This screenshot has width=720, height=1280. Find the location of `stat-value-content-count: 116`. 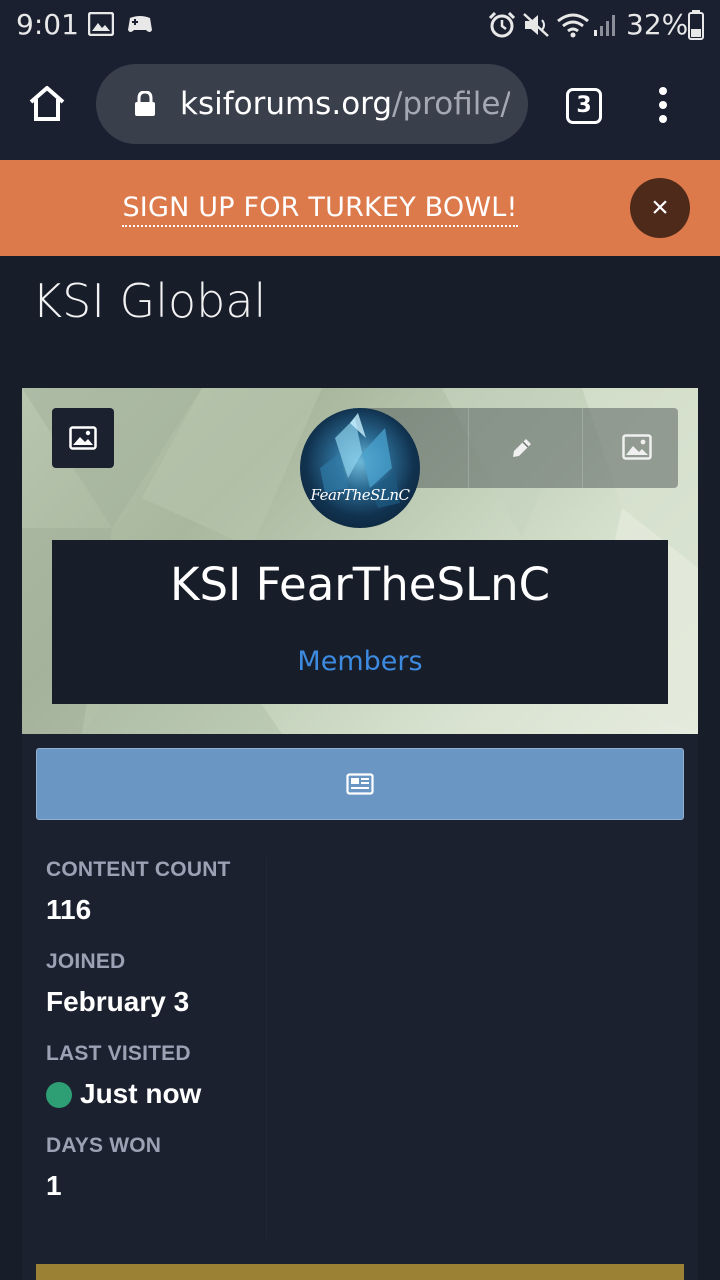

stat-value-content-count: 116 is located at coordinates (69, 909).